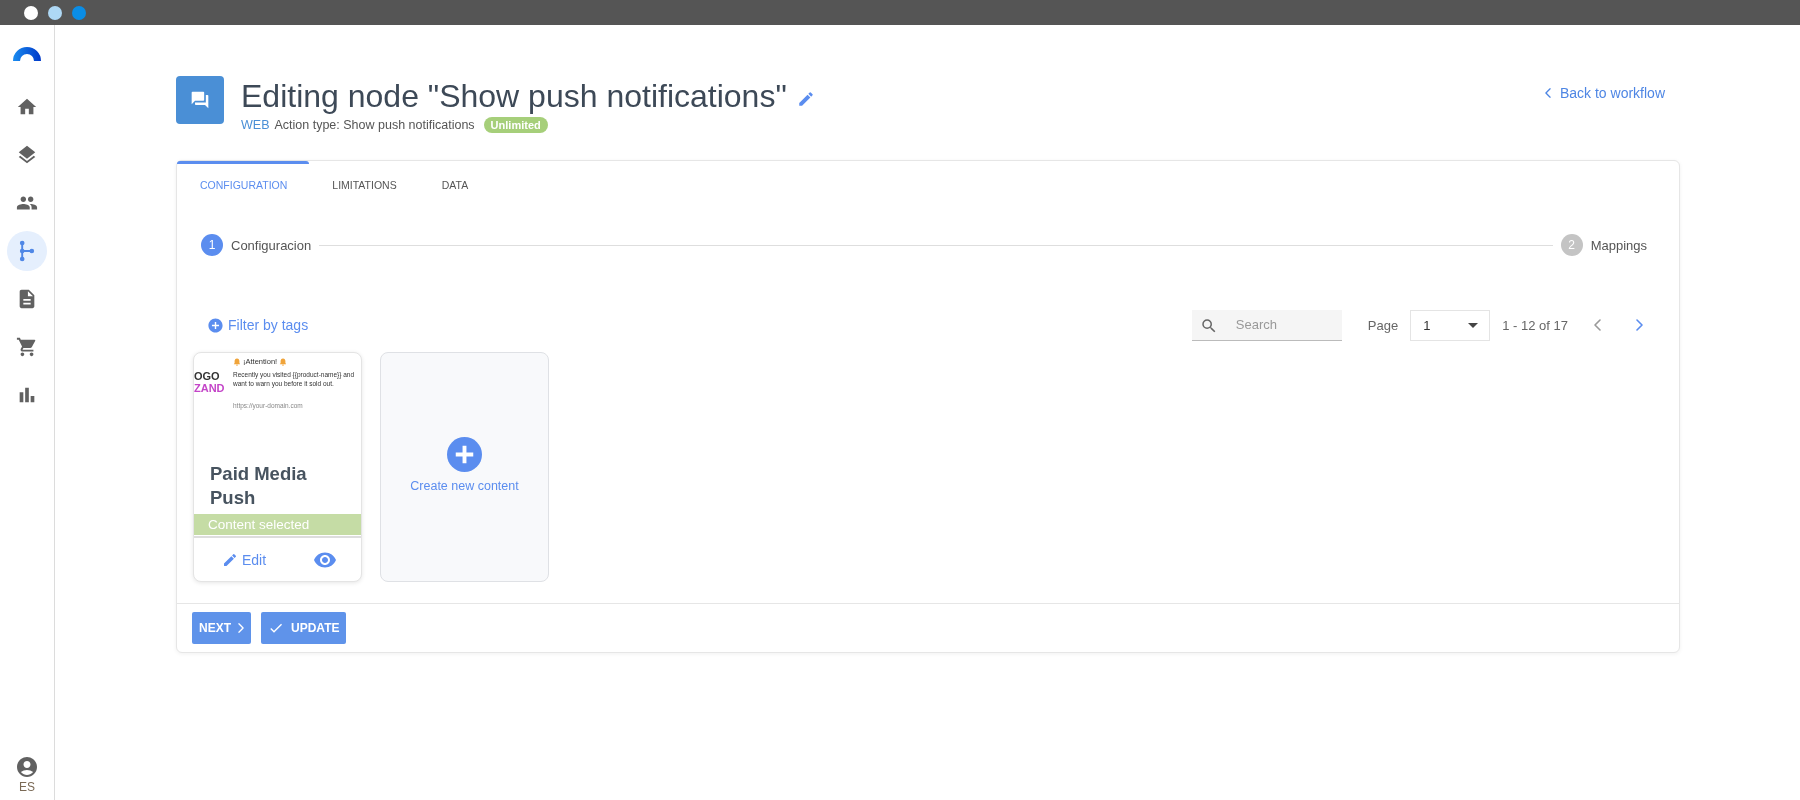  Describe the element at coordinates (1266, 325) in the screenshot. I see `search-field: Search` at that location.